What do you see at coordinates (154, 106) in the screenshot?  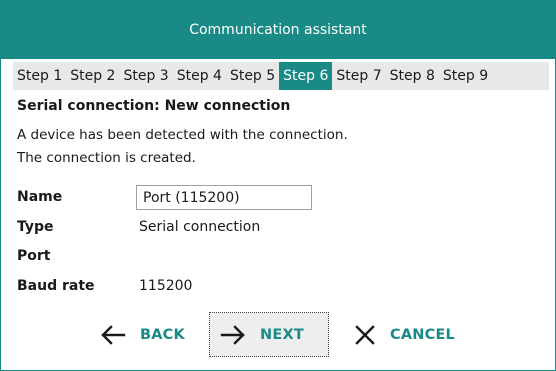 I see `section-title: Serial connection: New connection` at bounding box center [154, 106].